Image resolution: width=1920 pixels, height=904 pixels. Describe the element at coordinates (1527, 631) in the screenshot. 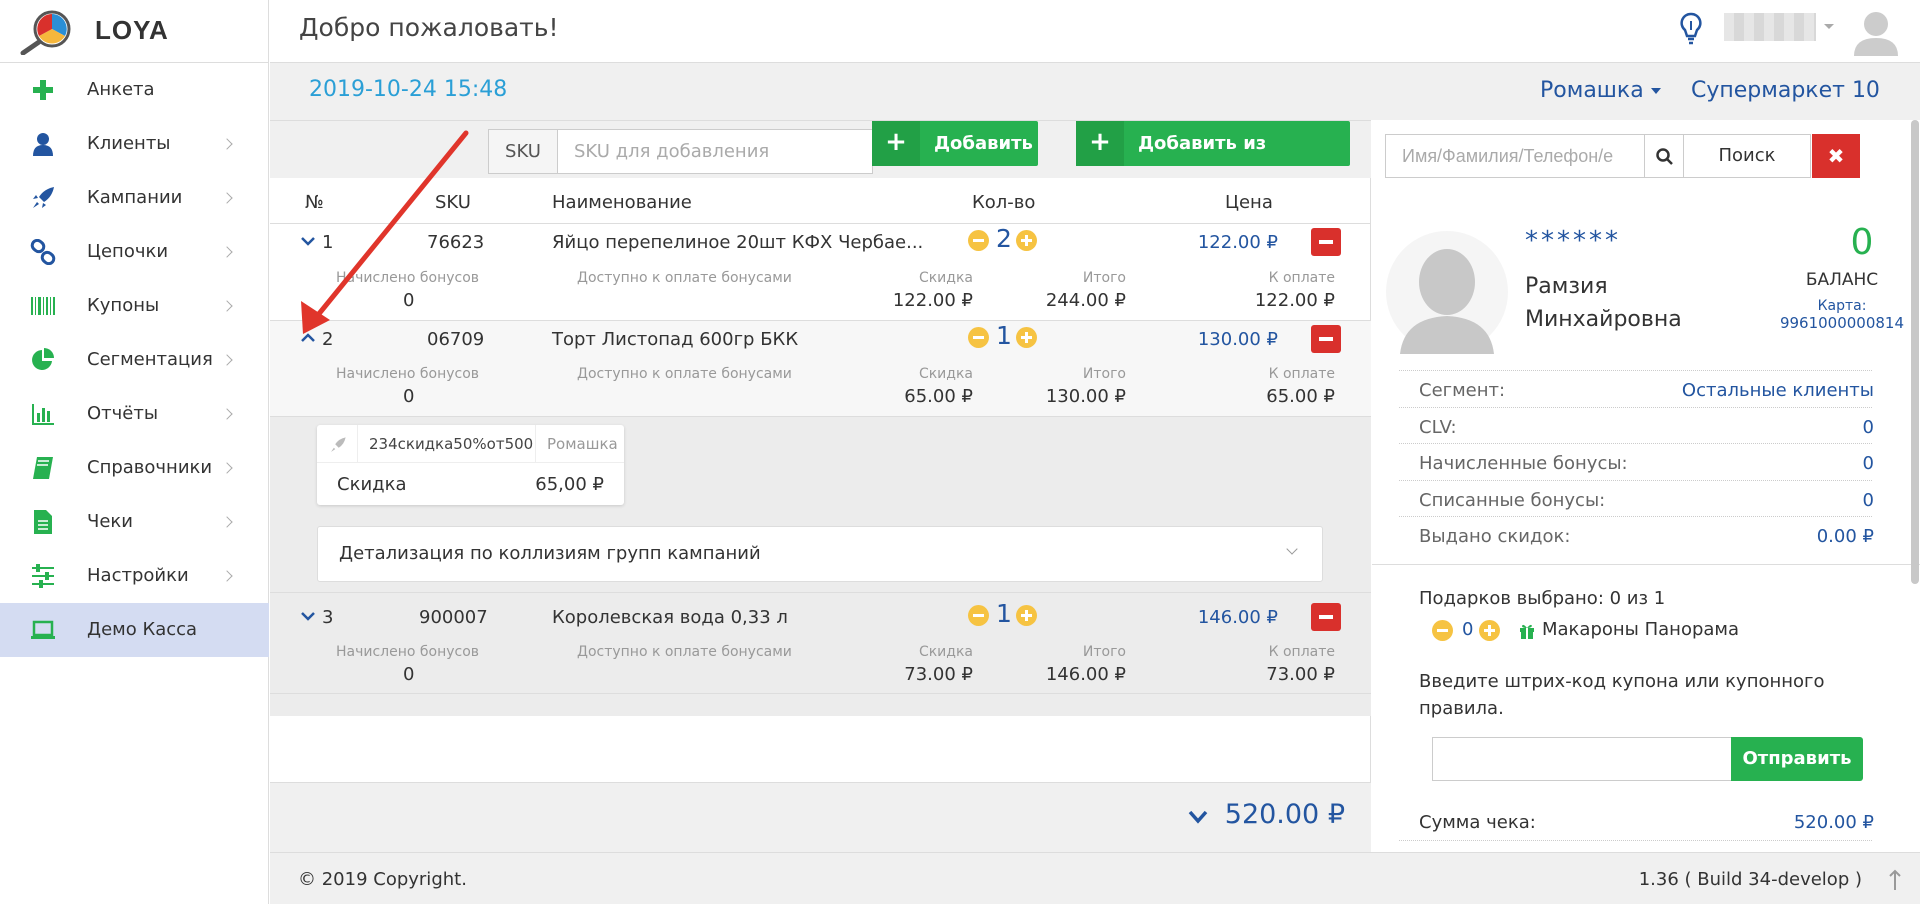

I see `gift-icon` at that location.